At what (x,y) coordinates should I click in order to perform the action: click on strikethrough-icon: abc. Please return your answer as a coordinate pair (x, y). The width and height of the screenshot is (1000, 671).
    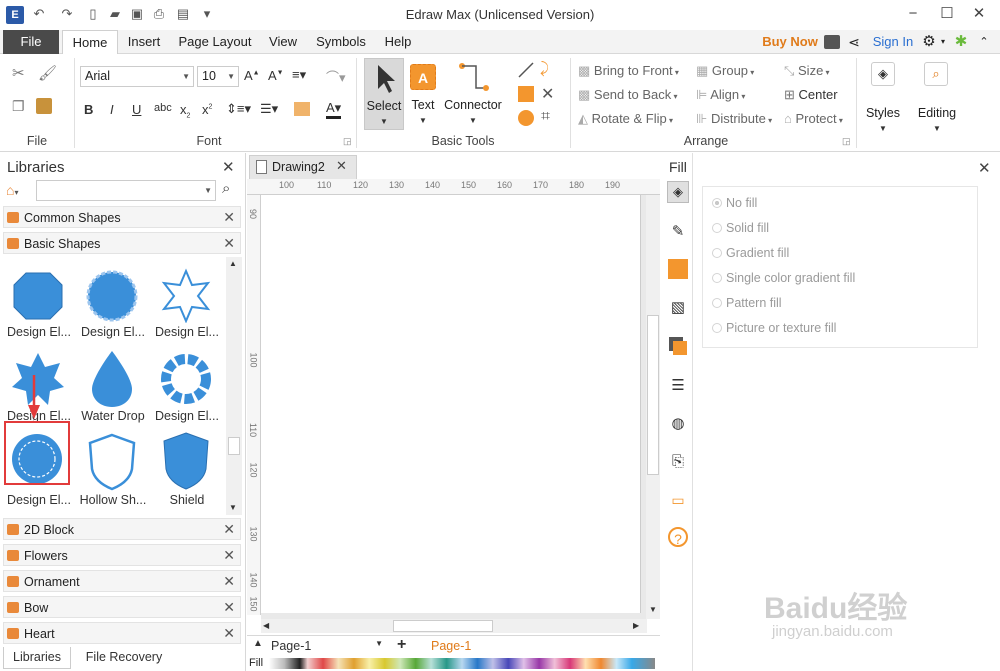
    Looking at the image, I should click on (163, 108).